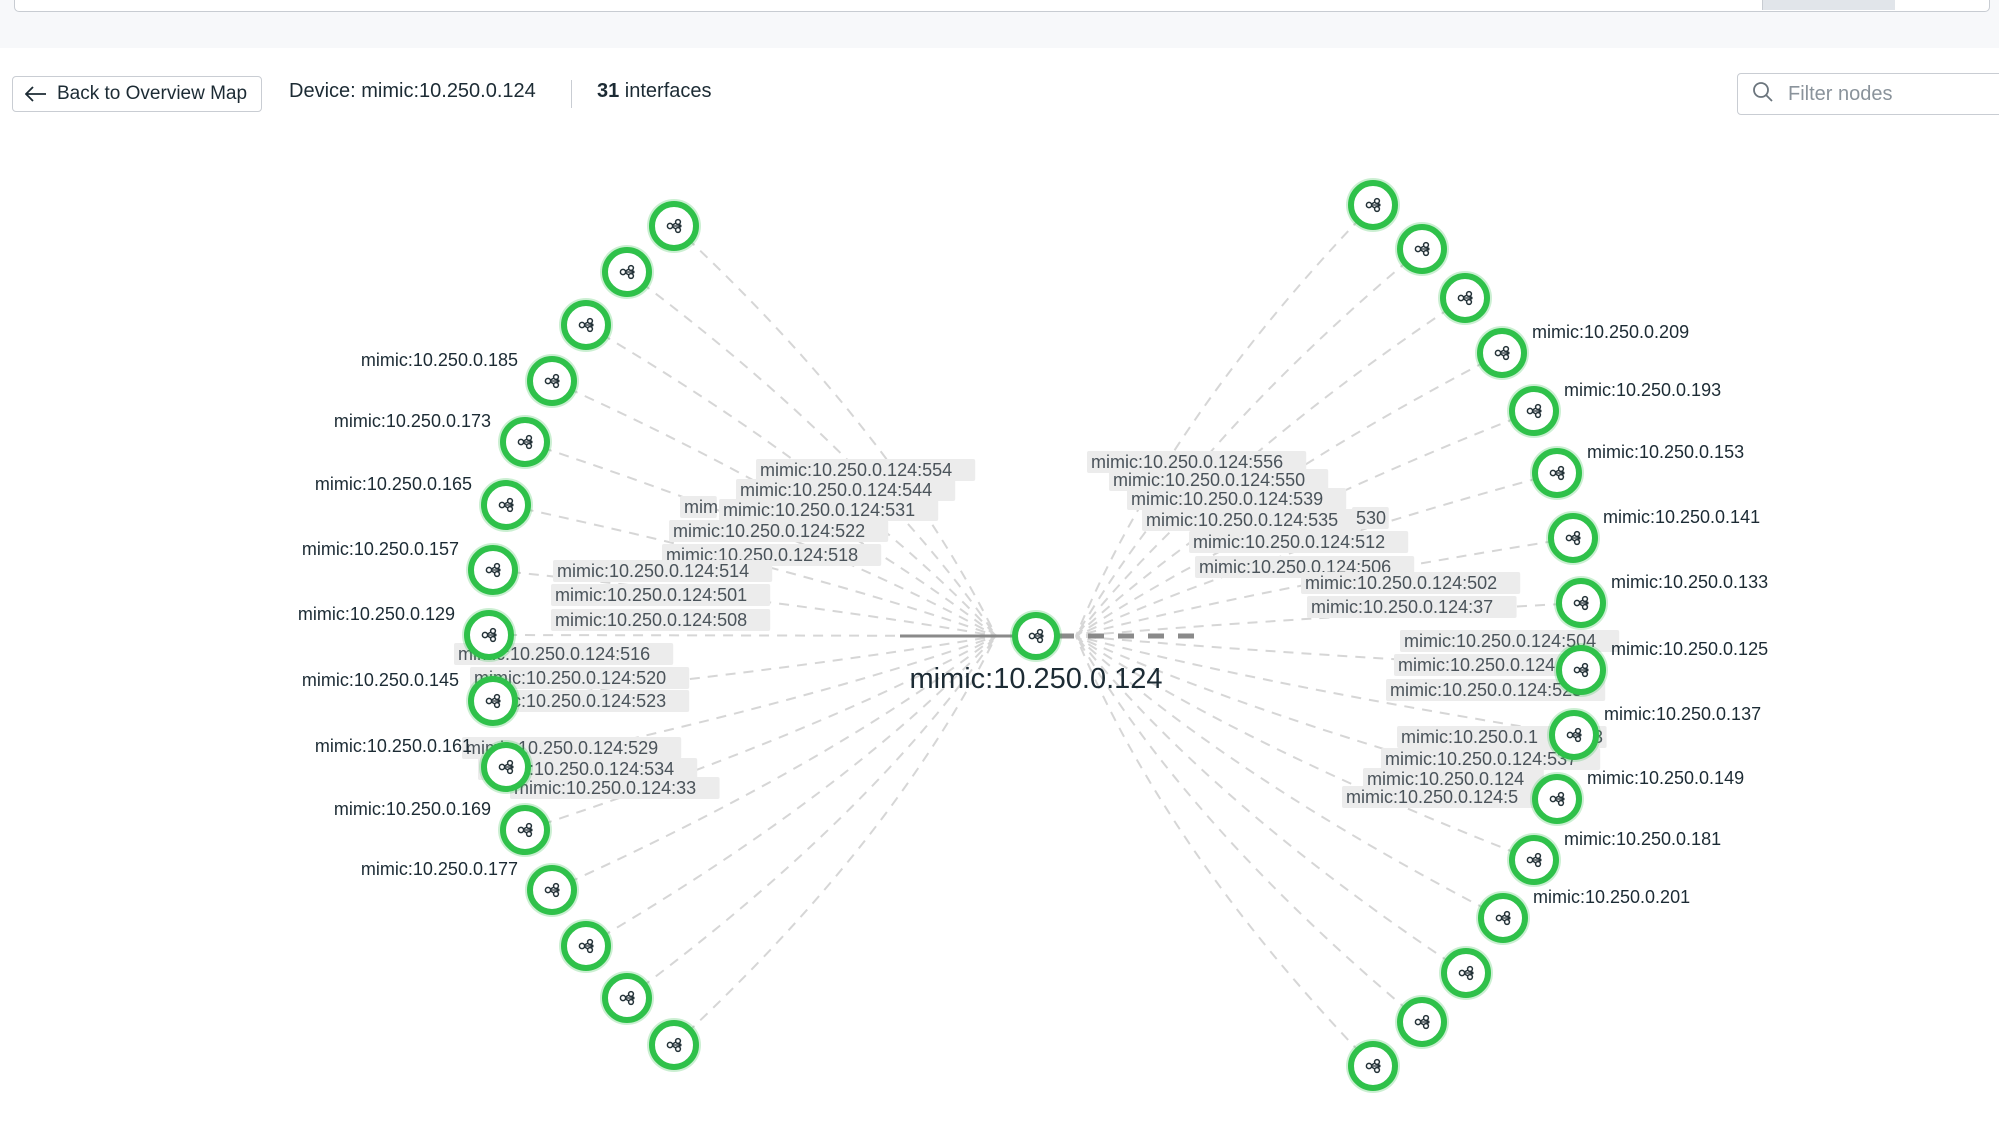  What do you see at coordinates (1481, 759) in the screenshot?
I see `edge-label: mimic:10.250.0.124:537` at bounding box center [1481, 759].